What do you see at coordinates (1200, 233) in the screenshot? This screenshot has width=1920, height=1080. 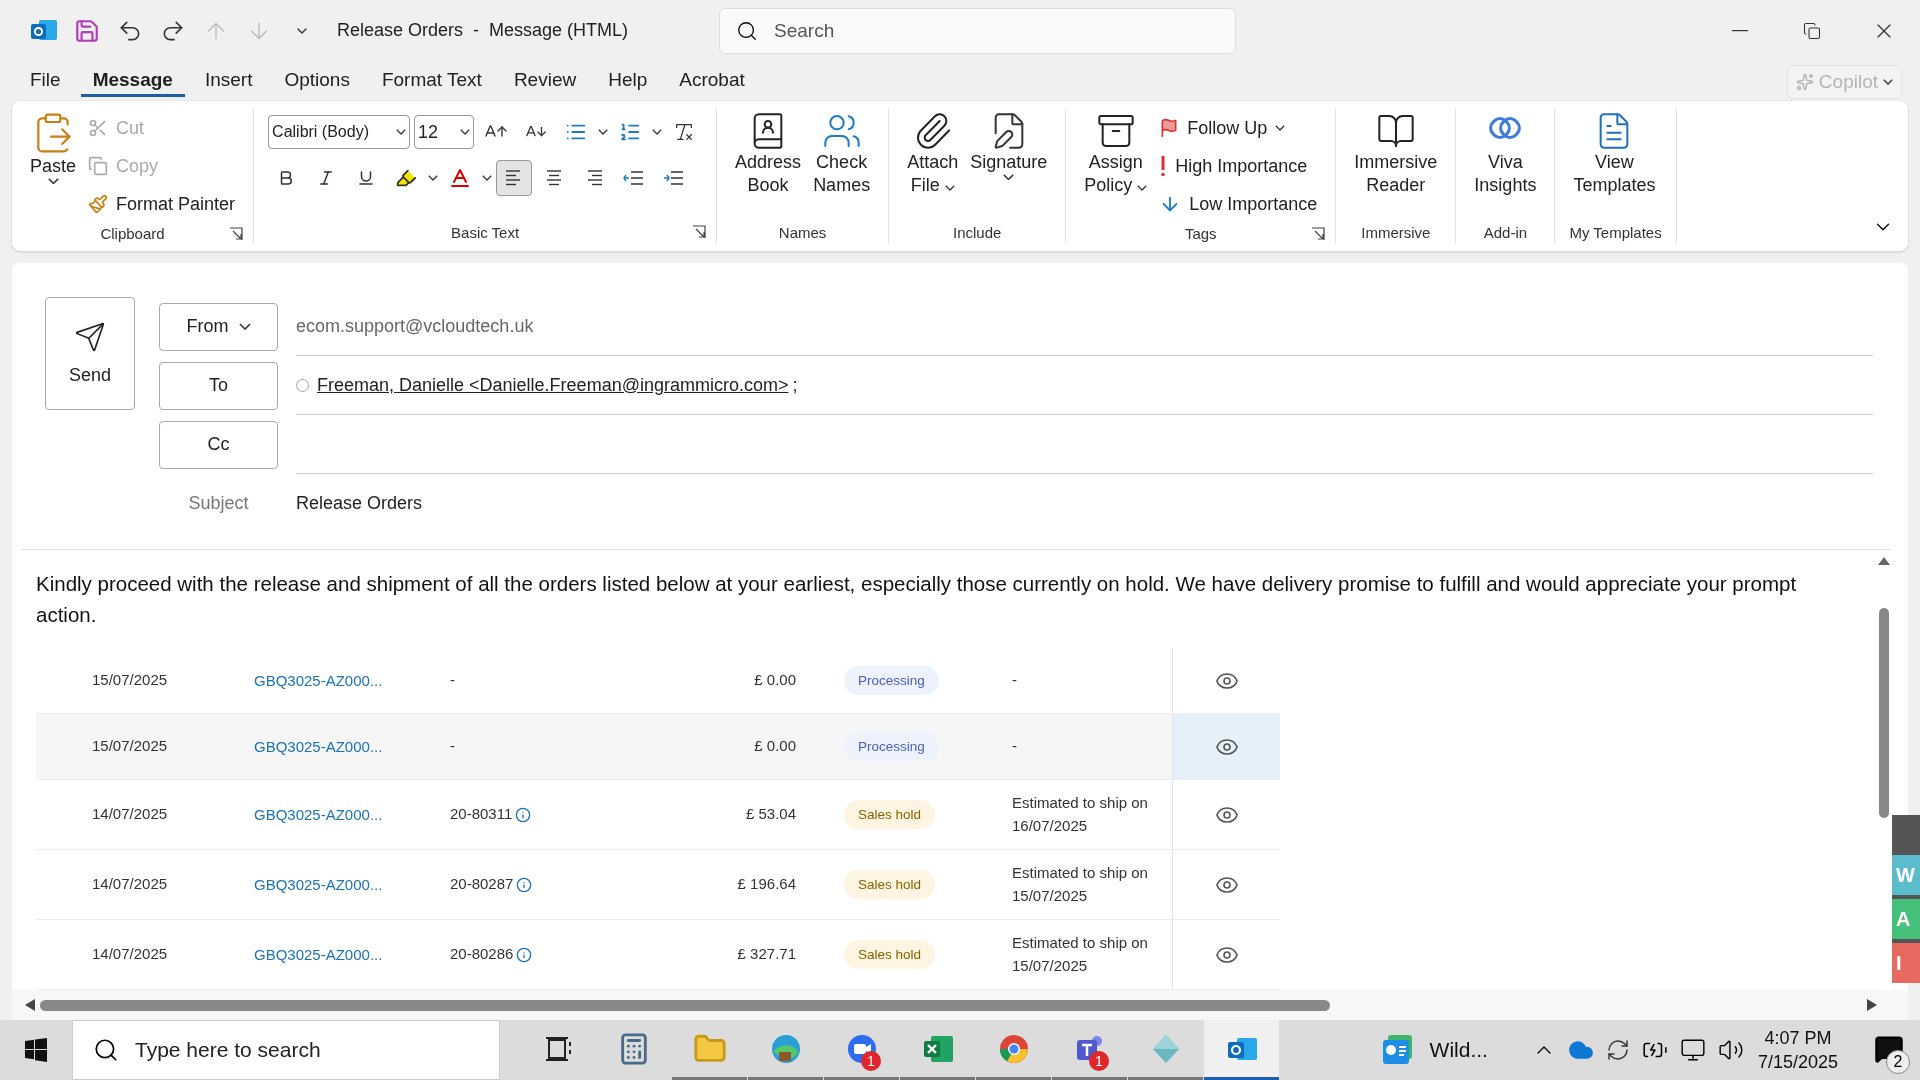 I see `group-label: Tags` at bounding box center [1200, 233].